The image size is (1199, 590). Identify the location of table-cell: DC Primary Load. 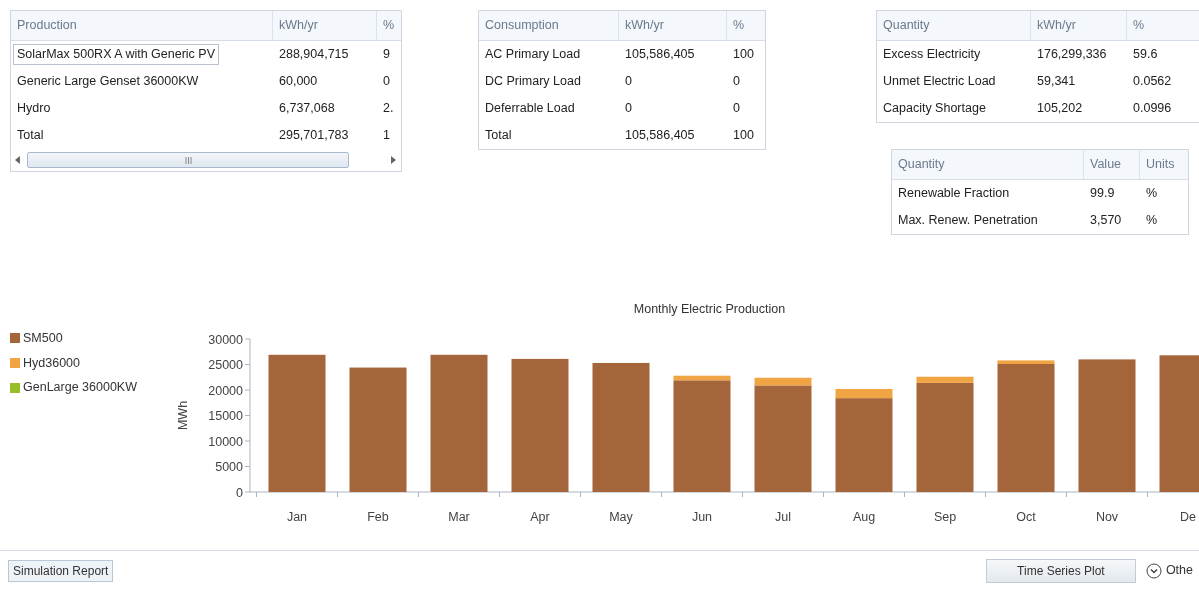
(533, 81).